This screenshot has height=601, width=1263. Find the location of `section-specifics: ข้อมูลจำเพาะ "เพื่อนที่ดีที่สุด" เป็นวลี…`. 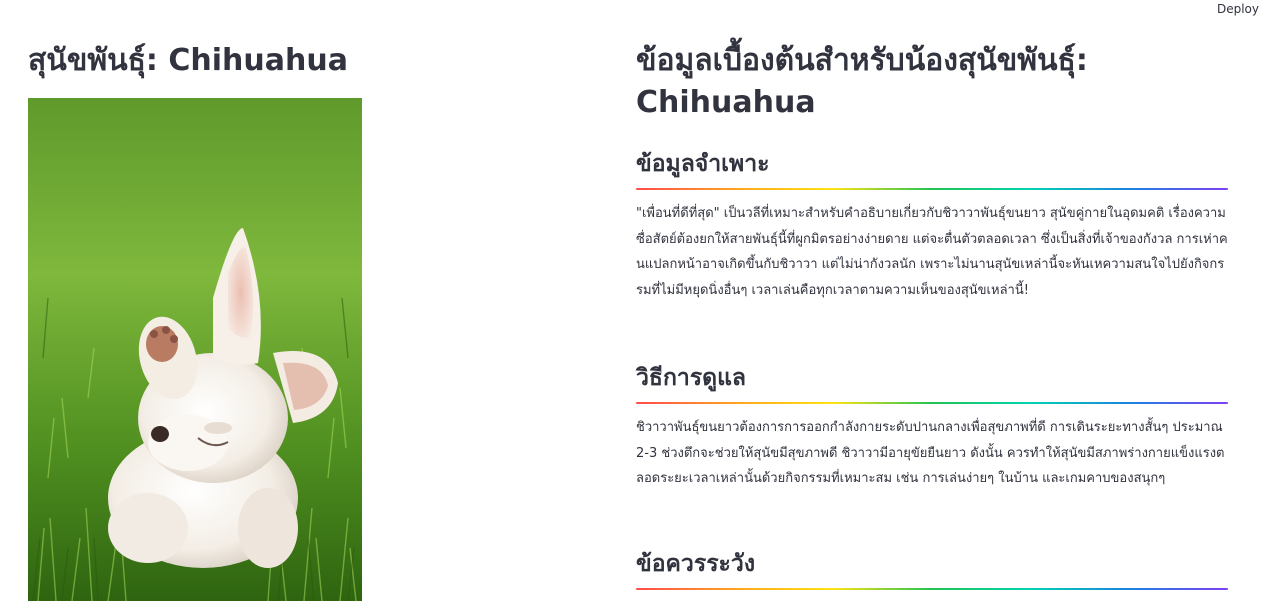

section-specifics: ข้อมูลจำเพาะ "เพื่อนที่ดีที่สุด" เป็นวลี… is located at coordinates (932, 225).